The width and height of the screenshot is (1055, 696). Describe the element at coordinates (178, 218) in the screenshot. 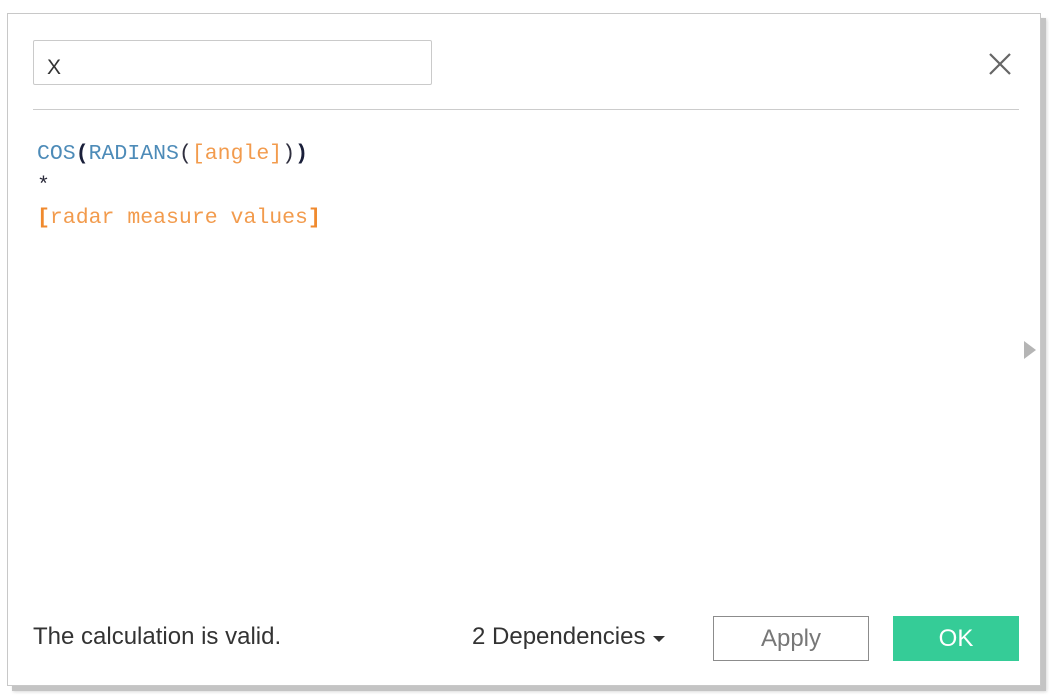

I see `field-radar-measure-values: radar measure values` at that location.